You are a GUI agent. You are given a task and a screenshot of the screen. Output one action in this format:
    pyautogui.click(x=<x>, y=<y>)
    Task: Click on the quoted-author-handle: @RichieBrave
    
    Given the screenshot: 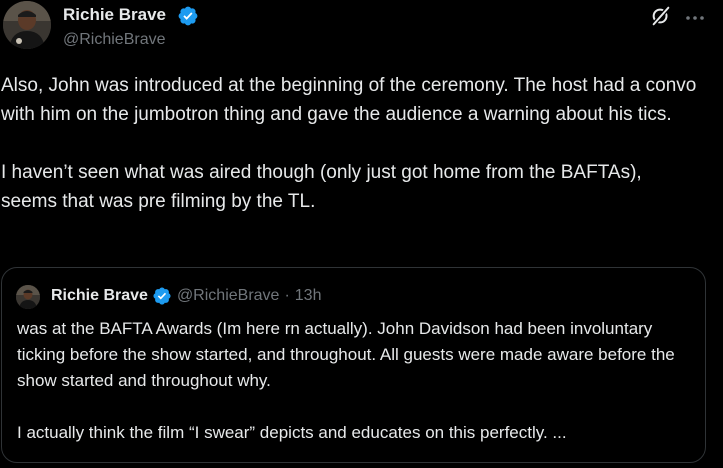 What is the action you would take?
    pyautogui.click(x=228, y=296)
    